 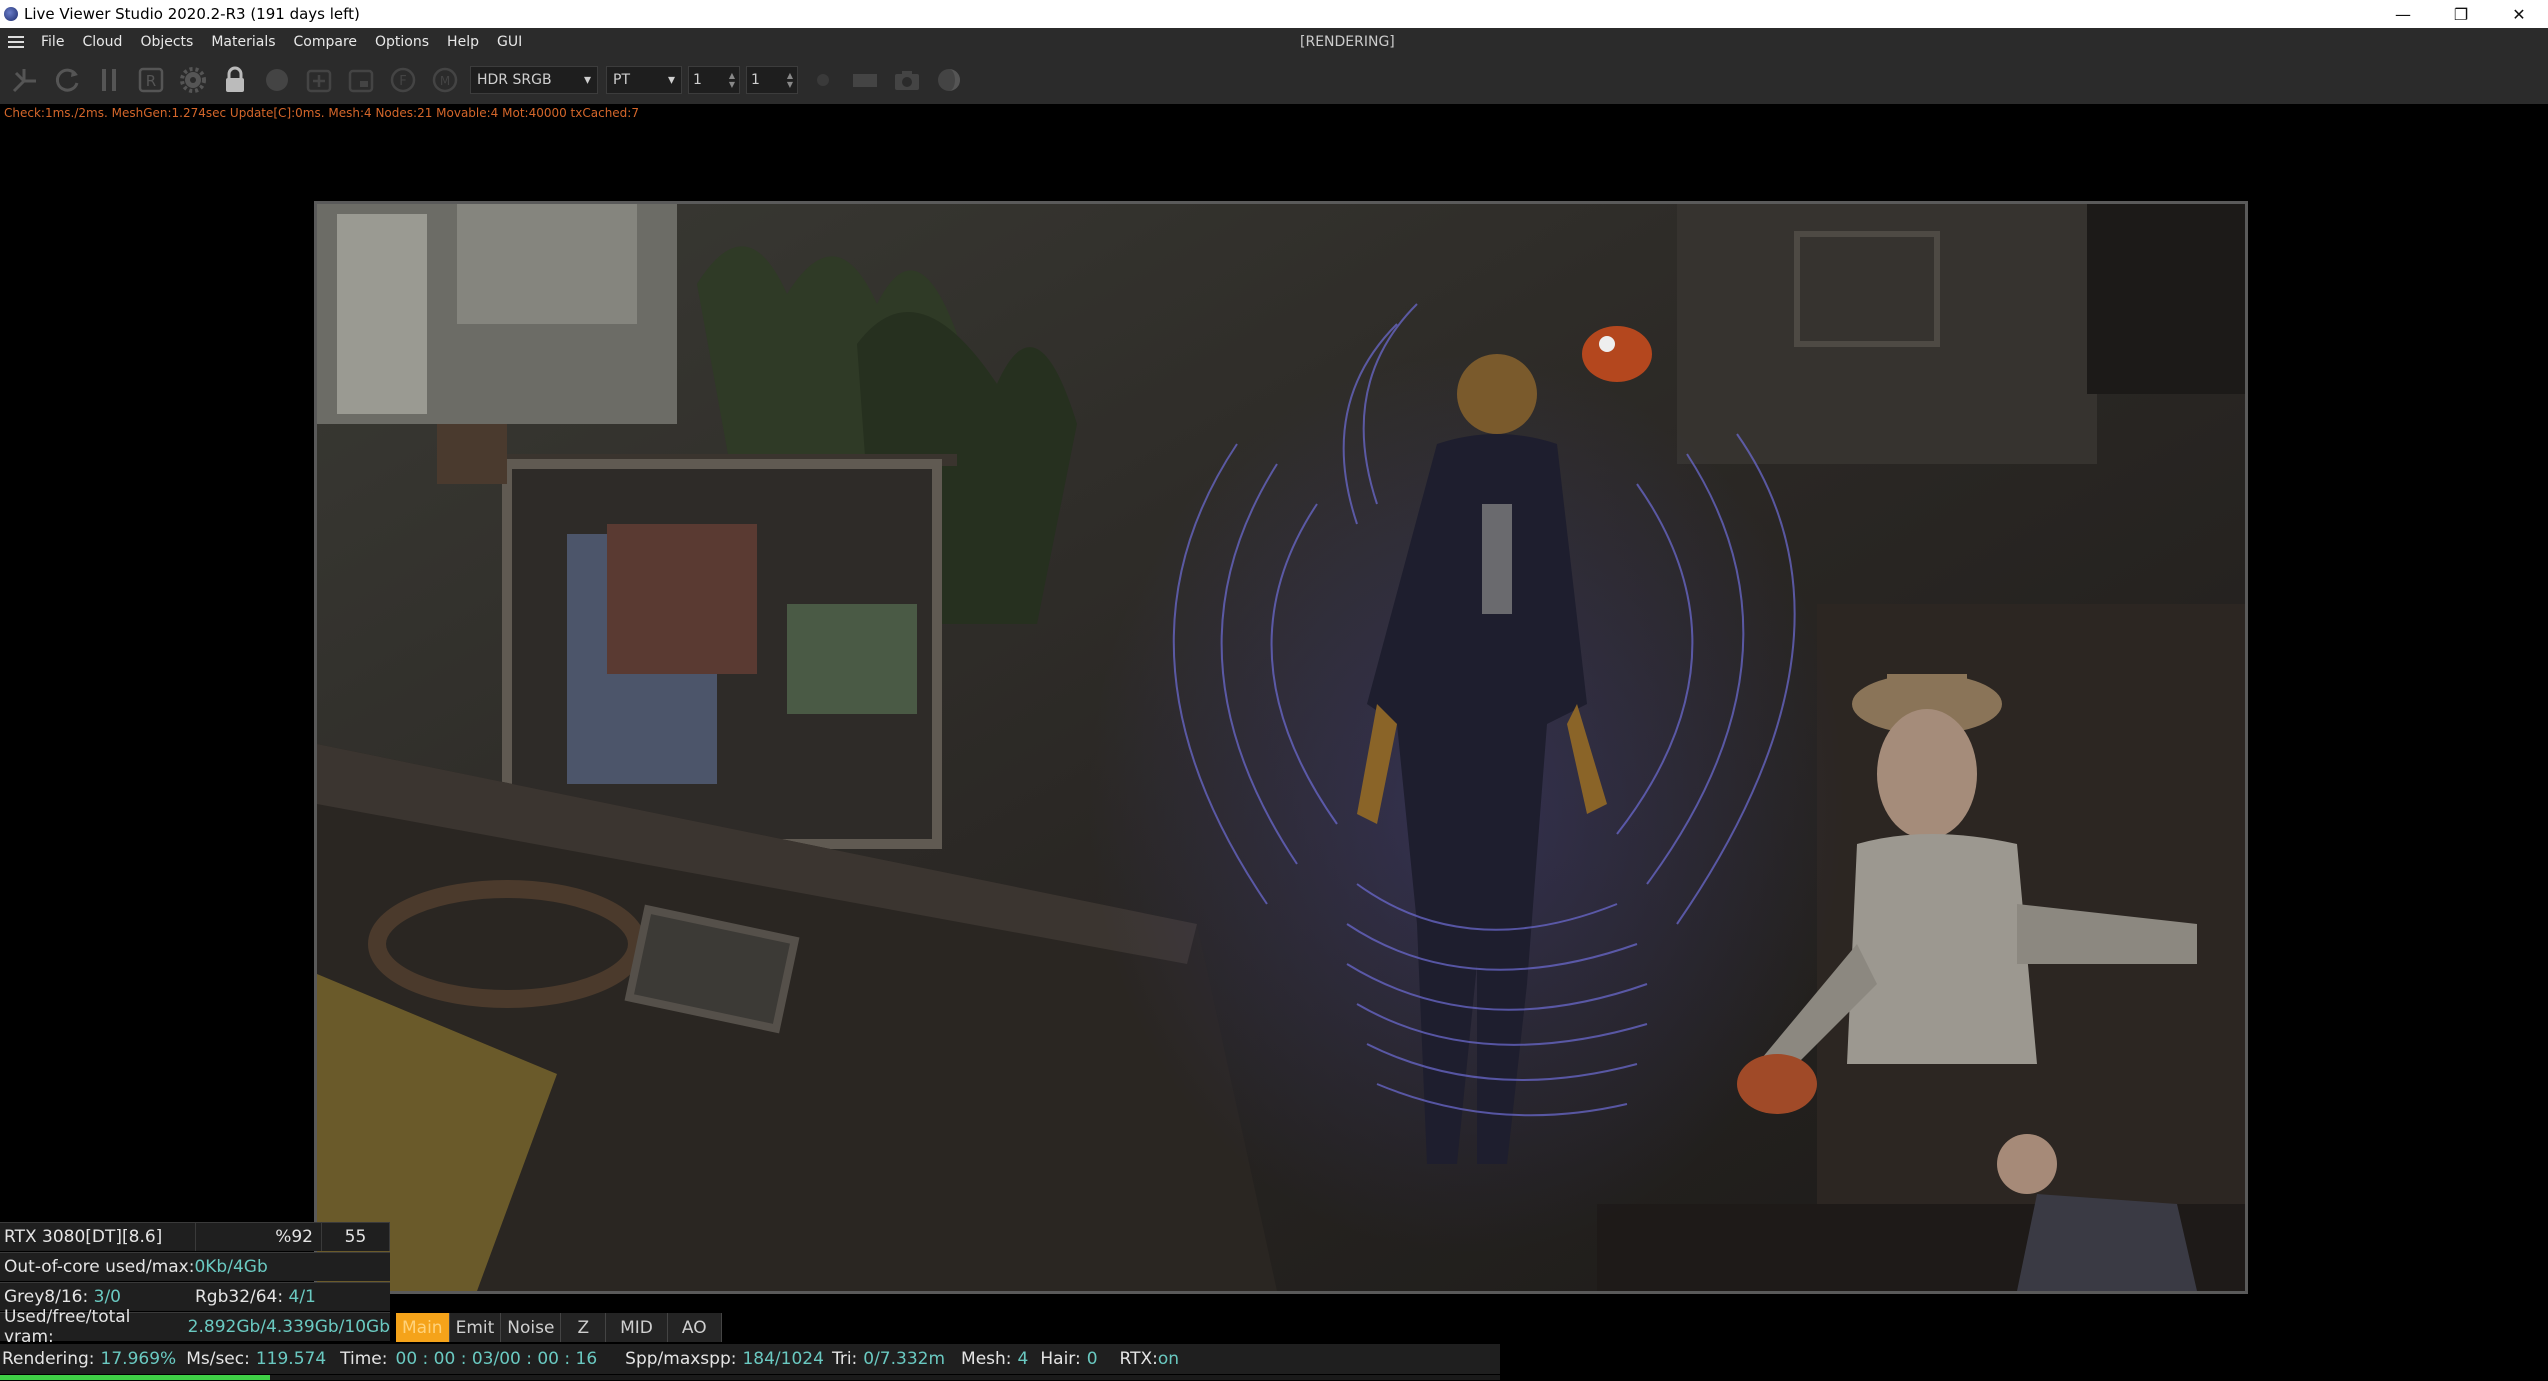 What do you see at coordinates (356, 1237) in the screenshot?
I see `gpu-temperature: 55` at bounding box center [356, 1237].